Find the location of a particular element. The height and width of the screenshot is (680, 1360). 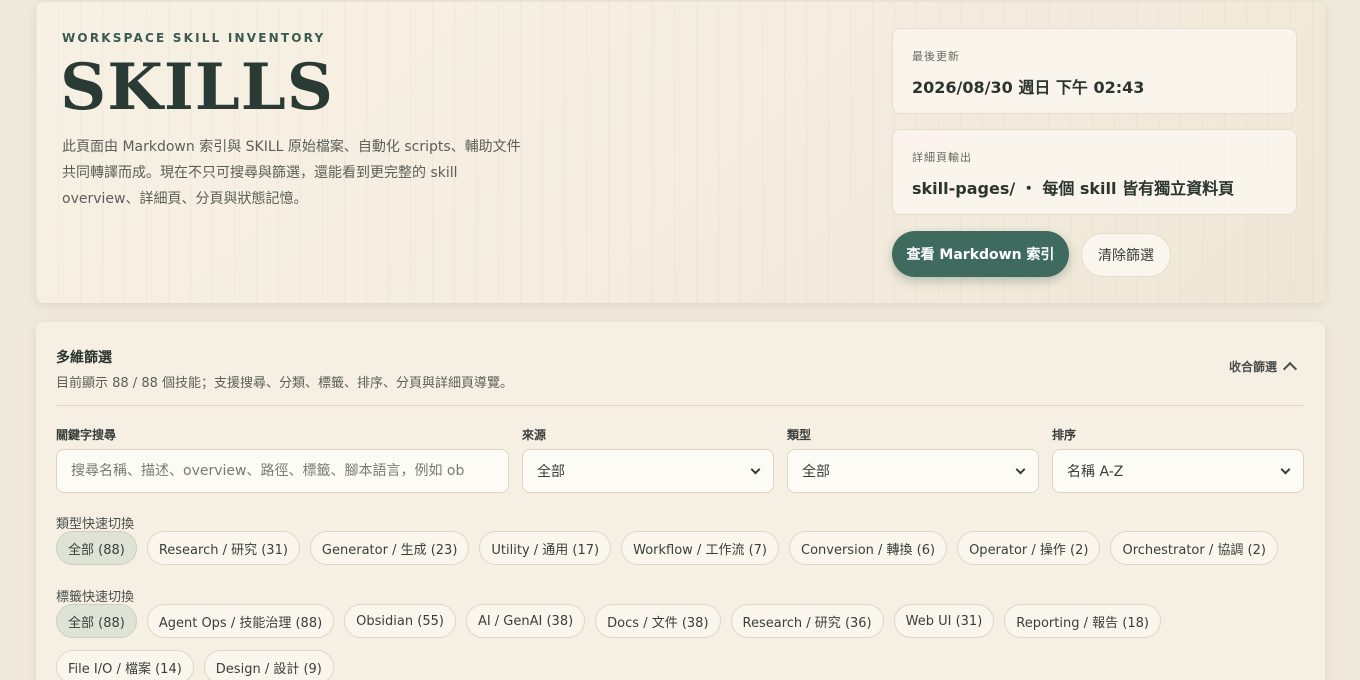

description-line: 共同轉譯而成。現在不只可搜尋與篩選，還能看到更完整的 skill is located at coordinates (260, 173).